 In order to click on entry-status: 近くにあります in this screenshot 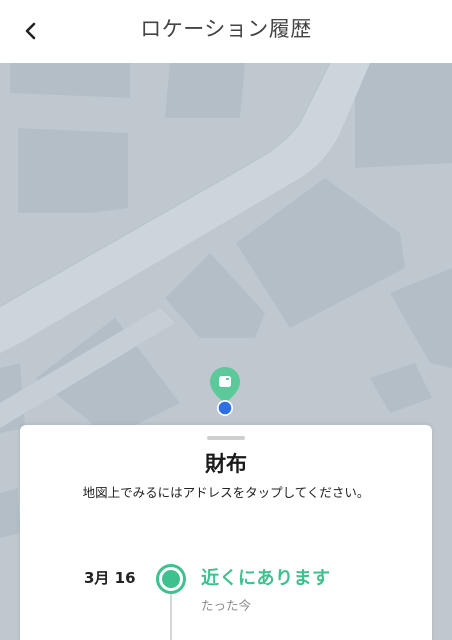, I will do `click(266, 579)`.